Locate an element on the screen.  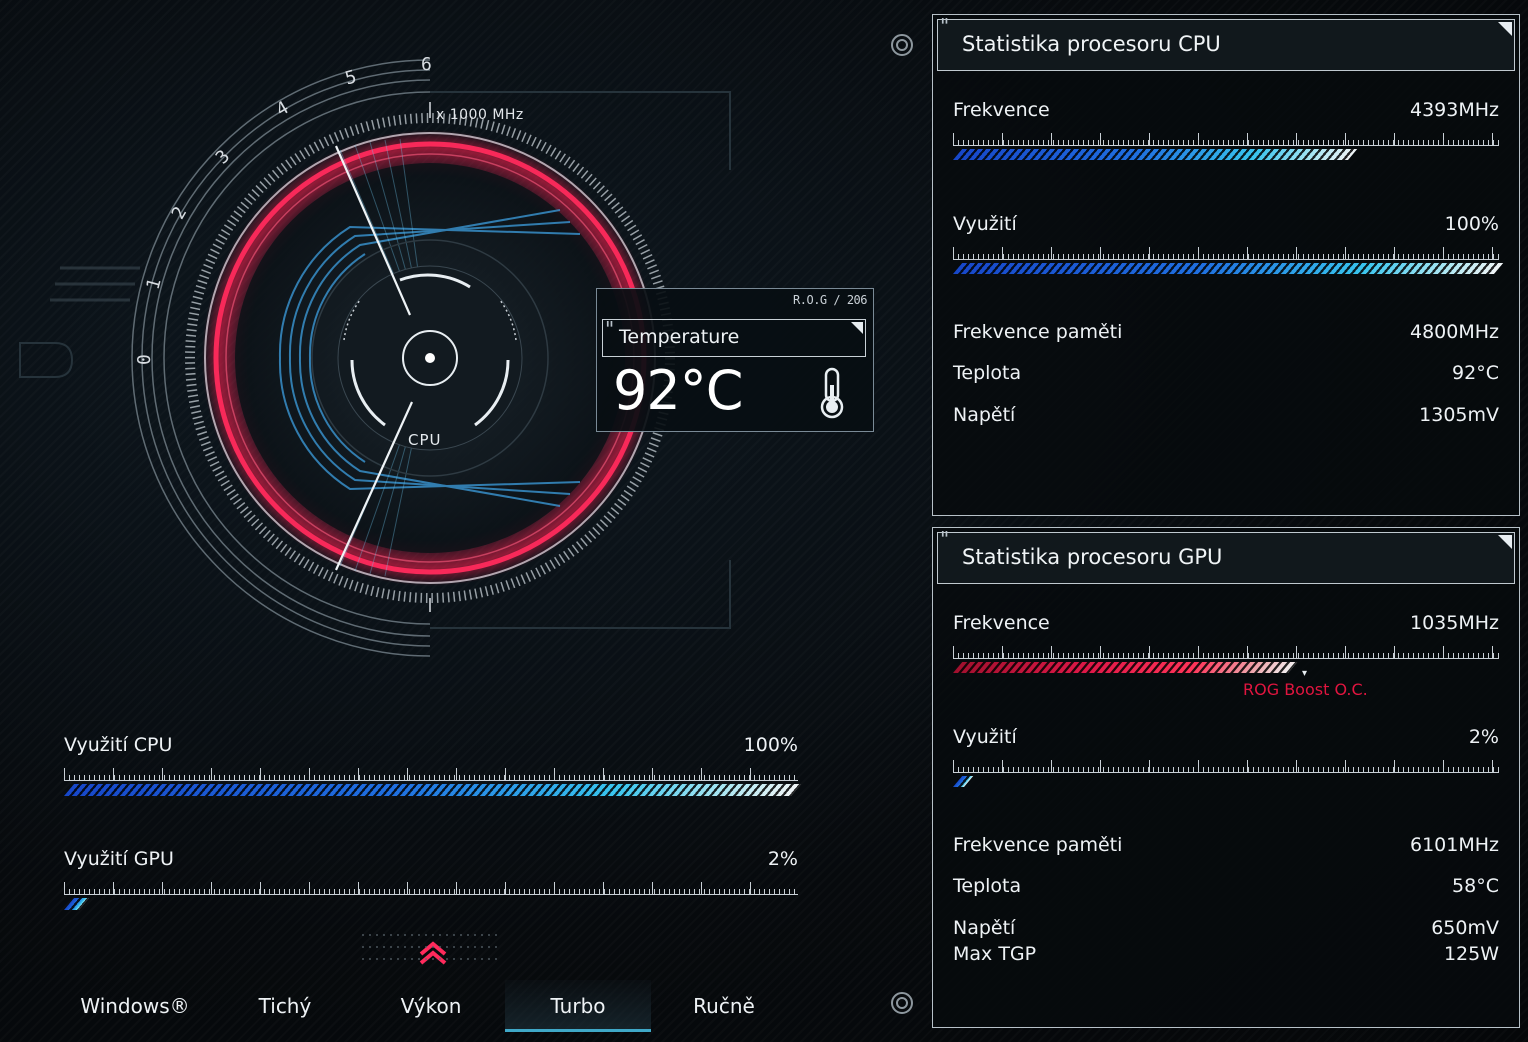
cpu-frequency-meter is located at coordinates (1226, 149).